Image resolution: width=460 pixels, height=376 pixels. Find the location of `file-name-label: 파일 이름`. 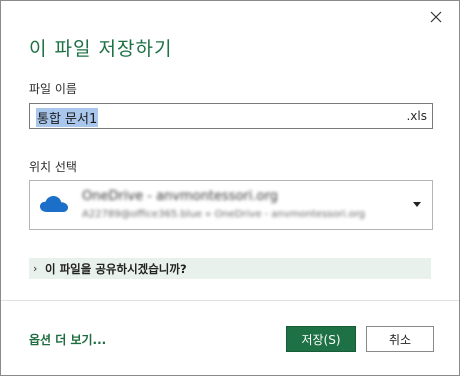

file-name-label: 파일 이름 is located at coordinates (53, 89).